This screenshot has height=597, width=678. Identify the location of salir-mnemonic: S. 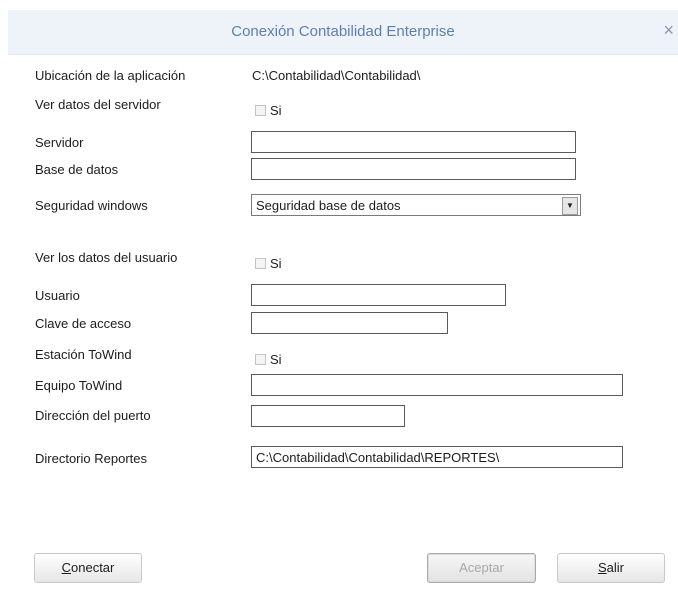
(602, 567).